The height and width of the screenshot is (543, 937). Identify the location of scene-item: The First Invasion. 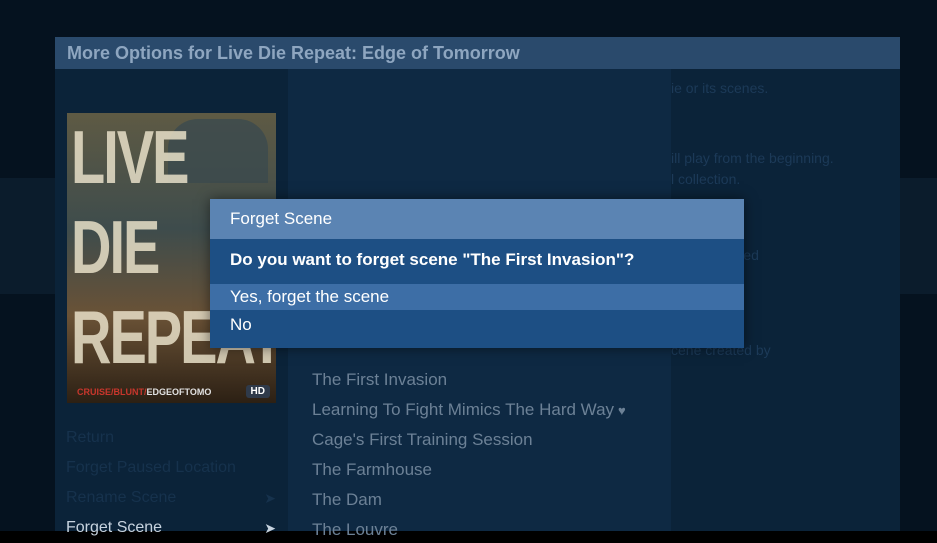
(379, 380).